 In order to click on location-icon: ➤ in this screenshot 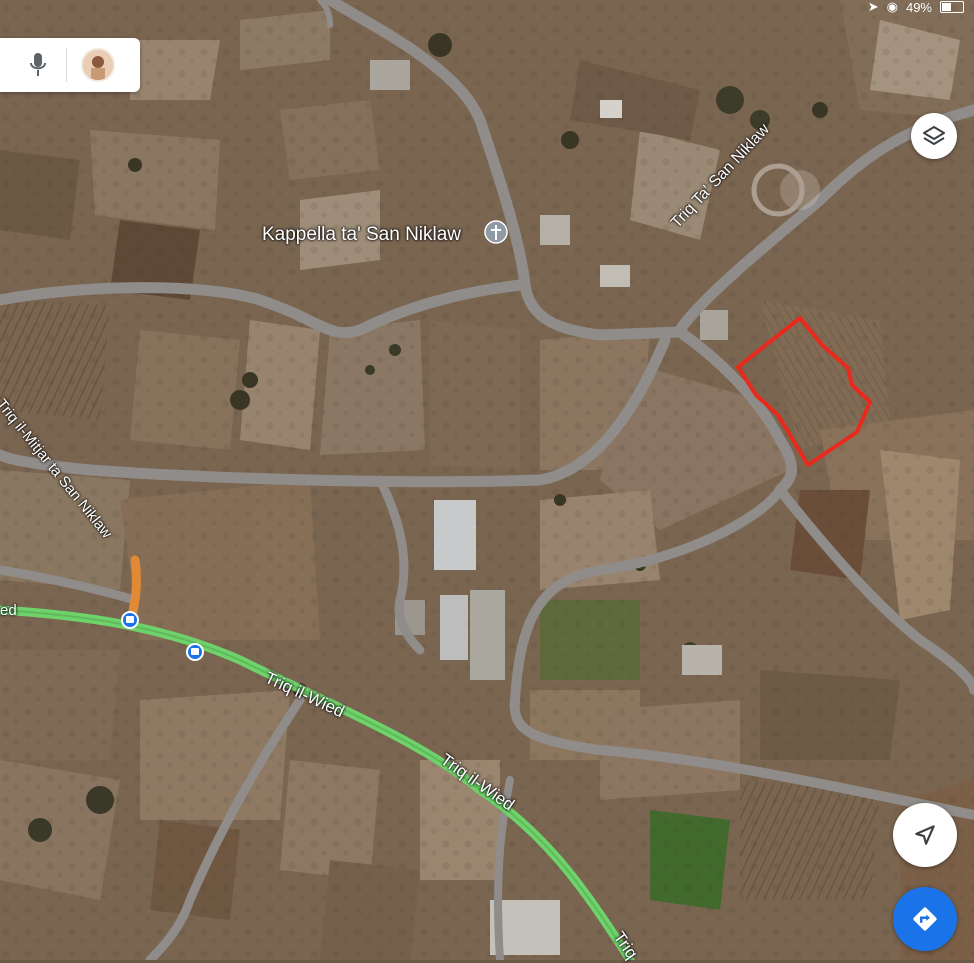, I will do `click(873, 7)`.